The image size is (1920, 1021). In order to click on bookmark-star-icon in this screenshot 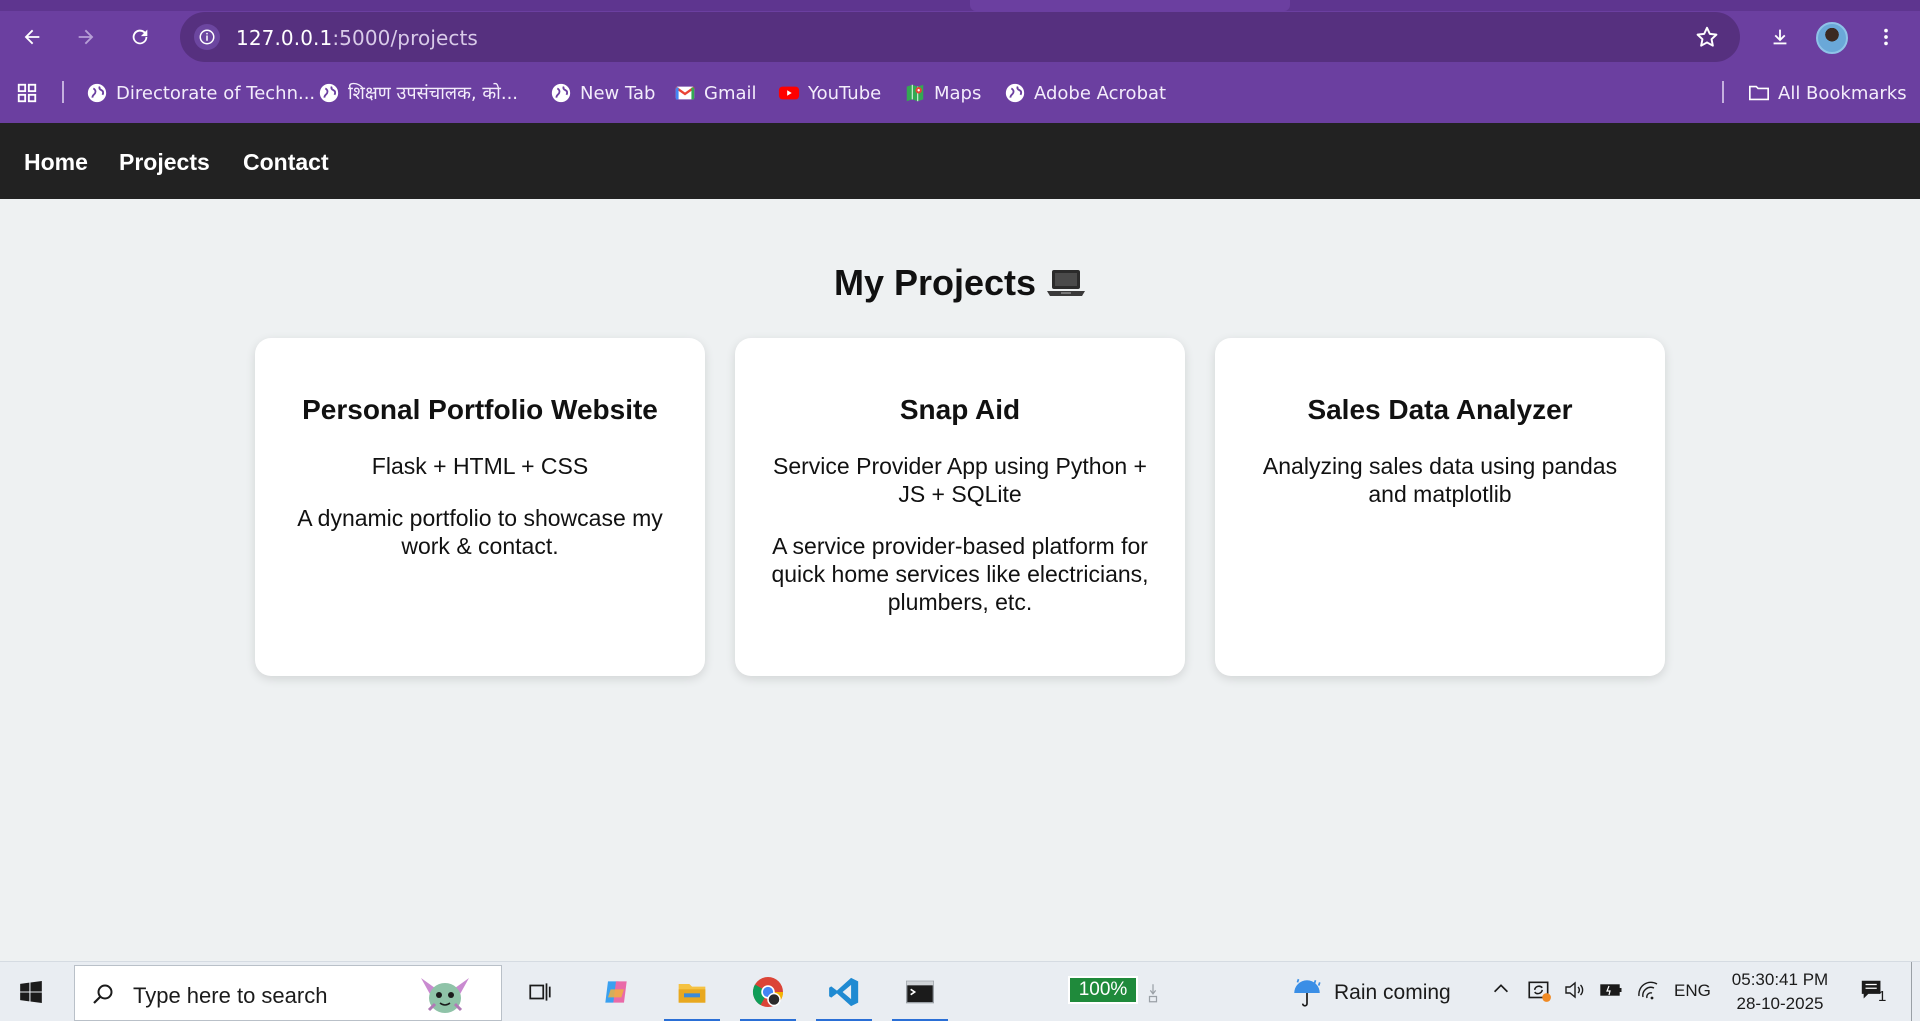, I will do `click(1707, 39)`.